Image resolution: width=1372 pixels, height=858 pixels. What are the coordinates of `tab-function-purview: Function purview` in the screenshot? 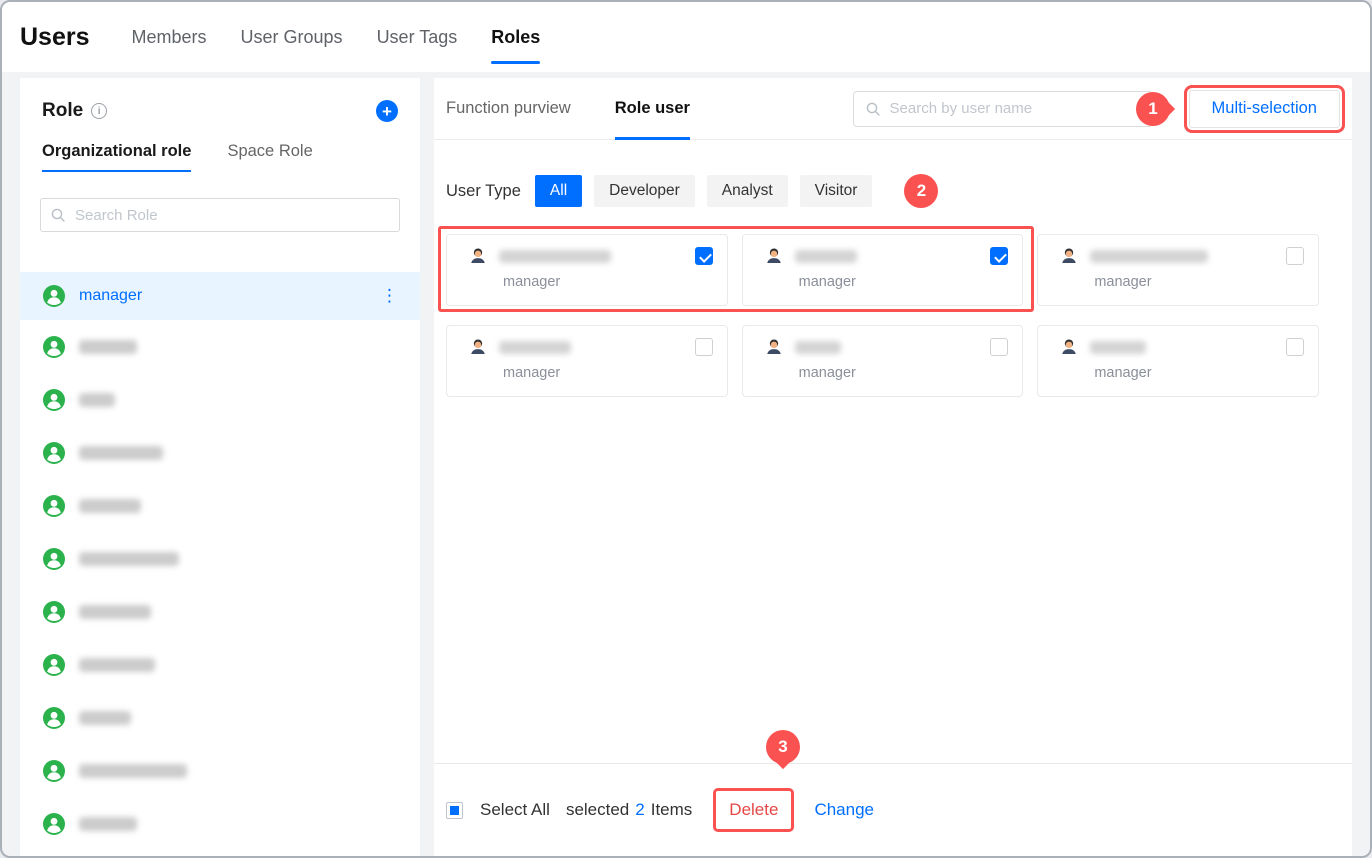 It's located at (508, 109).